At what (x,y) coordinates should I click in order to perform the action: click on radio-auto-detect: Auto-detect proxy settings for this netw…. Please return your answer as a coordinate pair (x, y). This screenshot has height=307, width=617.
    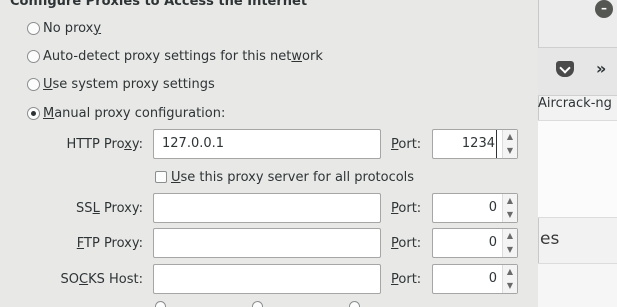
    Looking at the image, I should click on (175, 56).